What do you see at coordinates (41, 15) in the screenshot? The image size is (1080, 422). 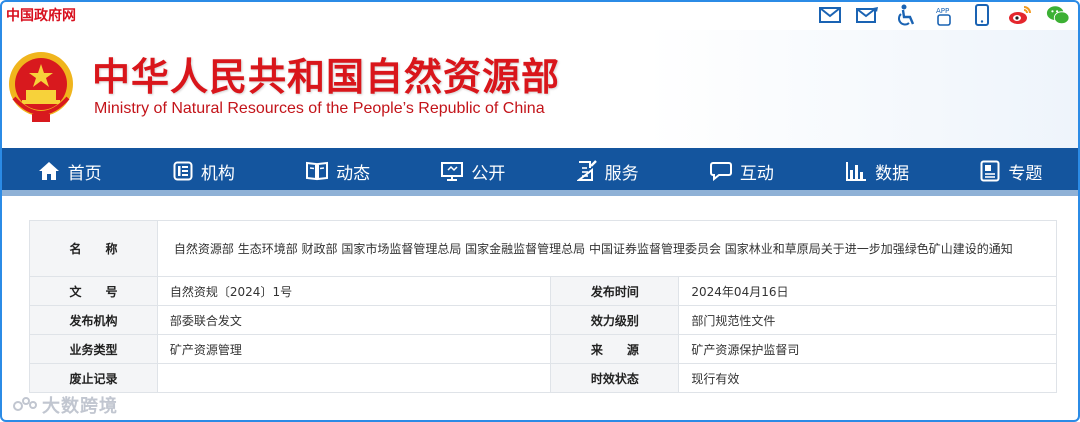 I see `gov-portal-link: 中国政府网` at bounding box center [41, 15].